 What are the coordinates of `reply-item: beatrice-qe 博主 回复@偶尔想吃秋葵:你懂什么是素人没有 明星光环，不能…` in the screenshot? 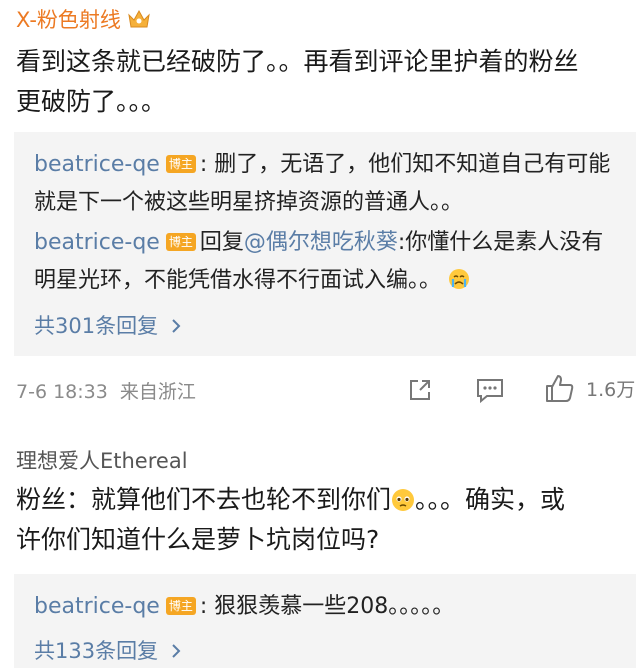 It's located at (334, 262).